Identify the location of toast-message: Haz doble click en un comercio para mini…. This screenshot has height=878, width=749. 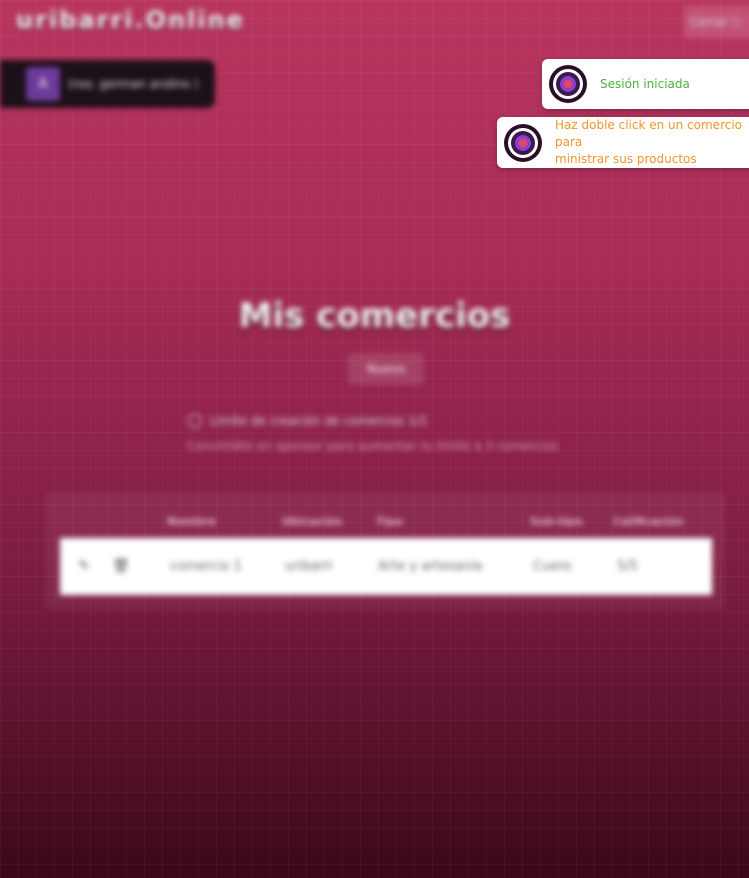
(649, 142).